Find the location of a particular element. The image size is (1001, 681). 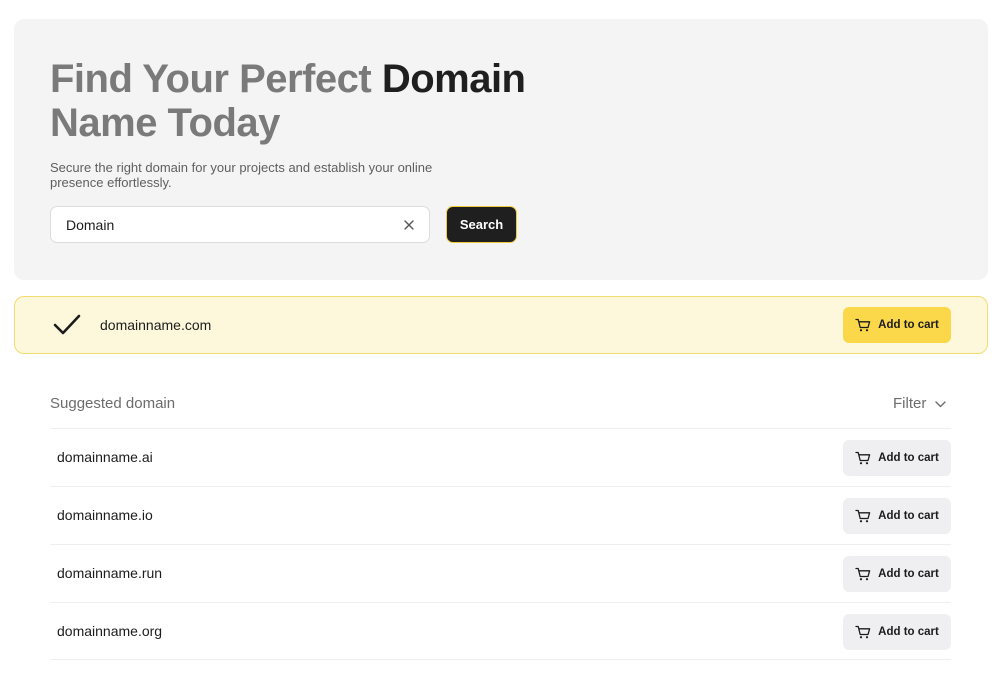

result-domain-name: domainname.com is located at coordinates (156, 325).